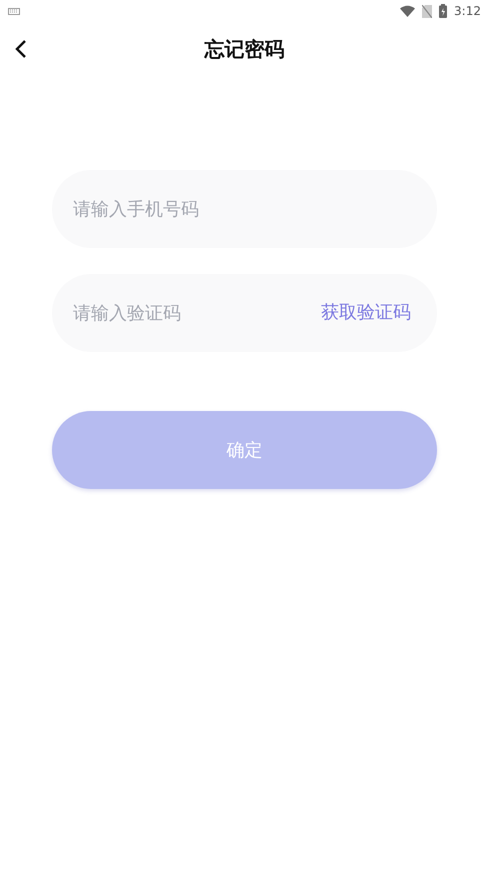  What do you see at coordinates (427, 11) in the screenshot?
I see `no-sim-icon` at bounding box center [427, 11].